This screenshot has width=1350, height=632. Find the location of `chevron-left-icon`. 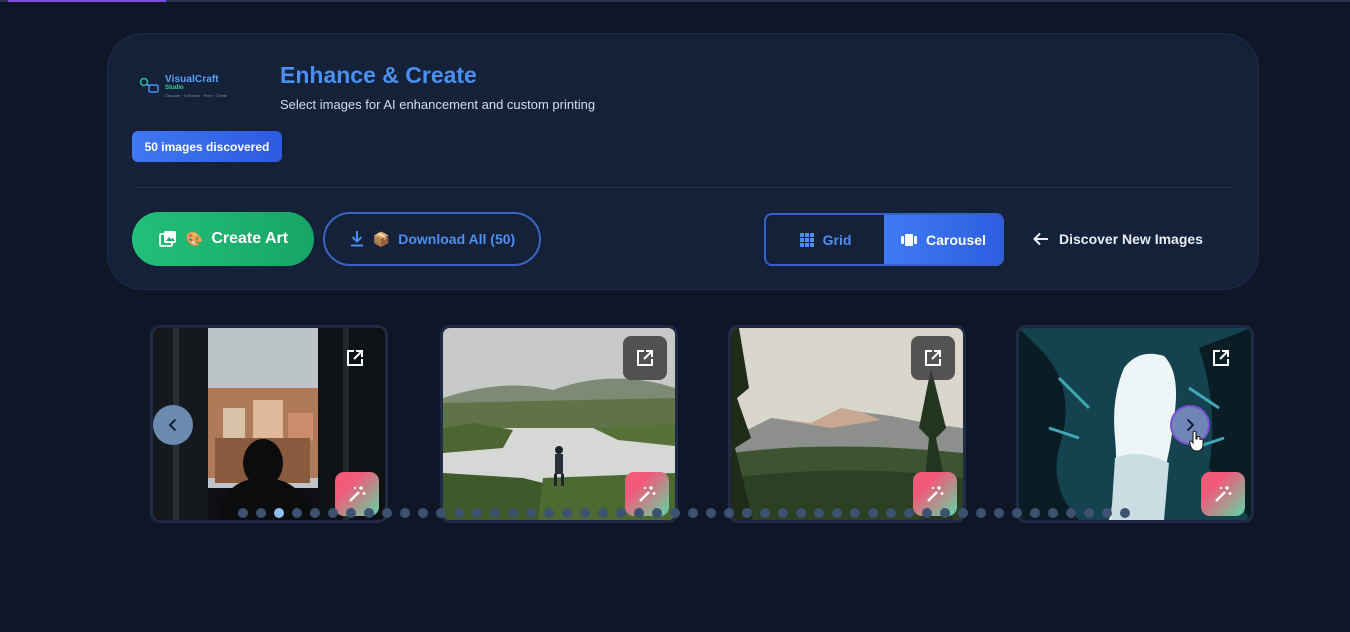

chevron-left-icon is located at coordinates (172, 425).